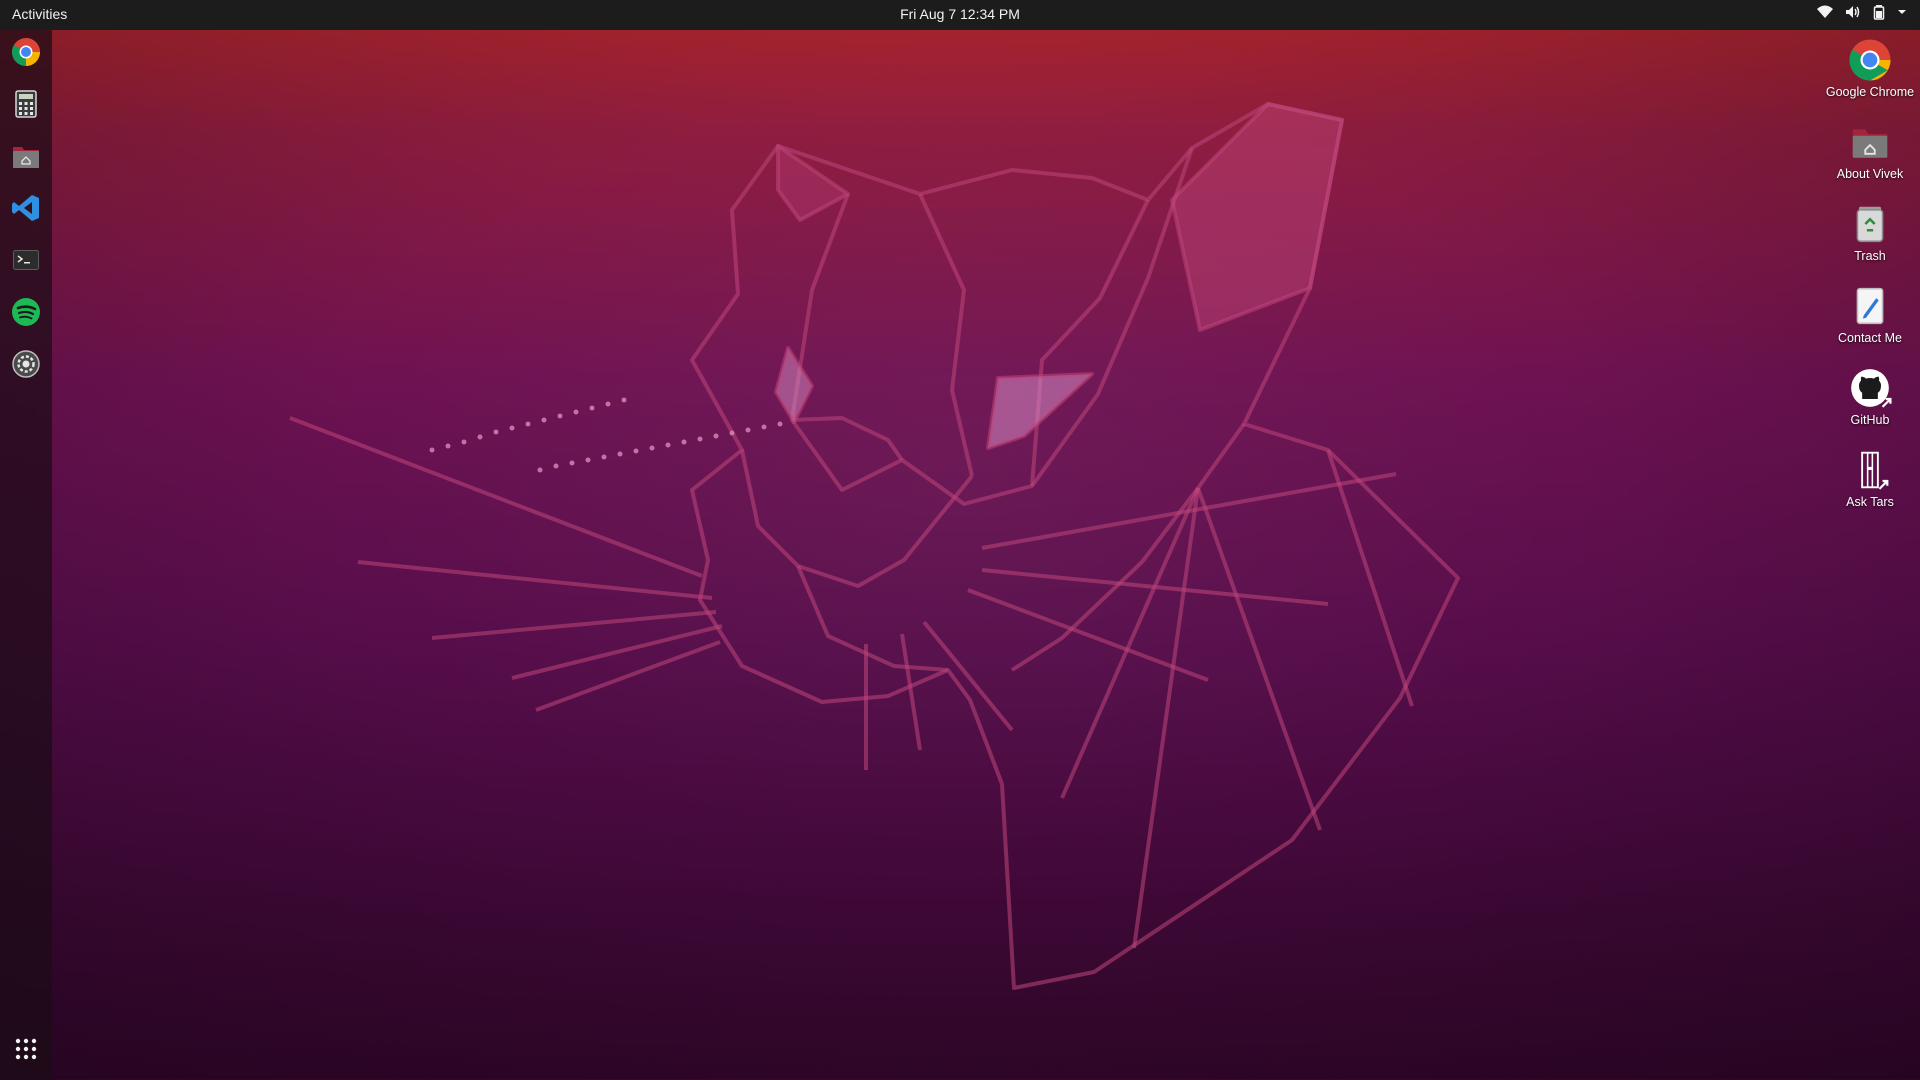  I want to click on trash-icon, so click(1870, 224).